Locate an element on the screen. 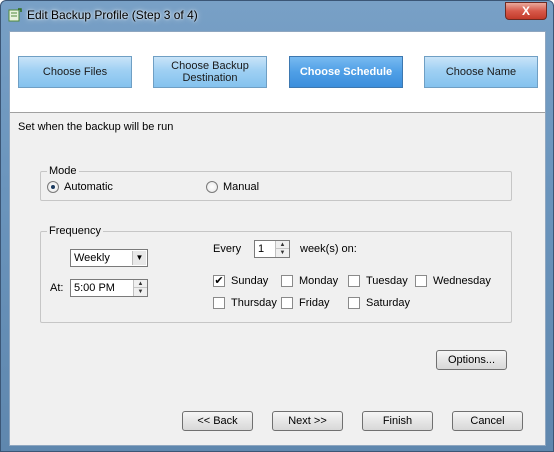 The height and width of the screenshot is (452, 554). day-label: Sunday is located at coordinates (250, 281).